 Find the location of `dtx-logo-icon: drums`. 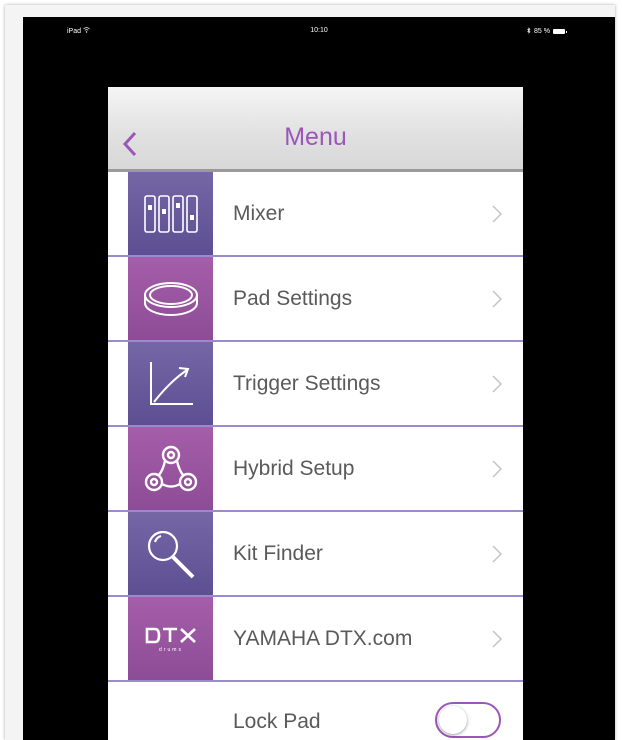

dtx-logo-icon: drums is located at coordinates (170, 638).